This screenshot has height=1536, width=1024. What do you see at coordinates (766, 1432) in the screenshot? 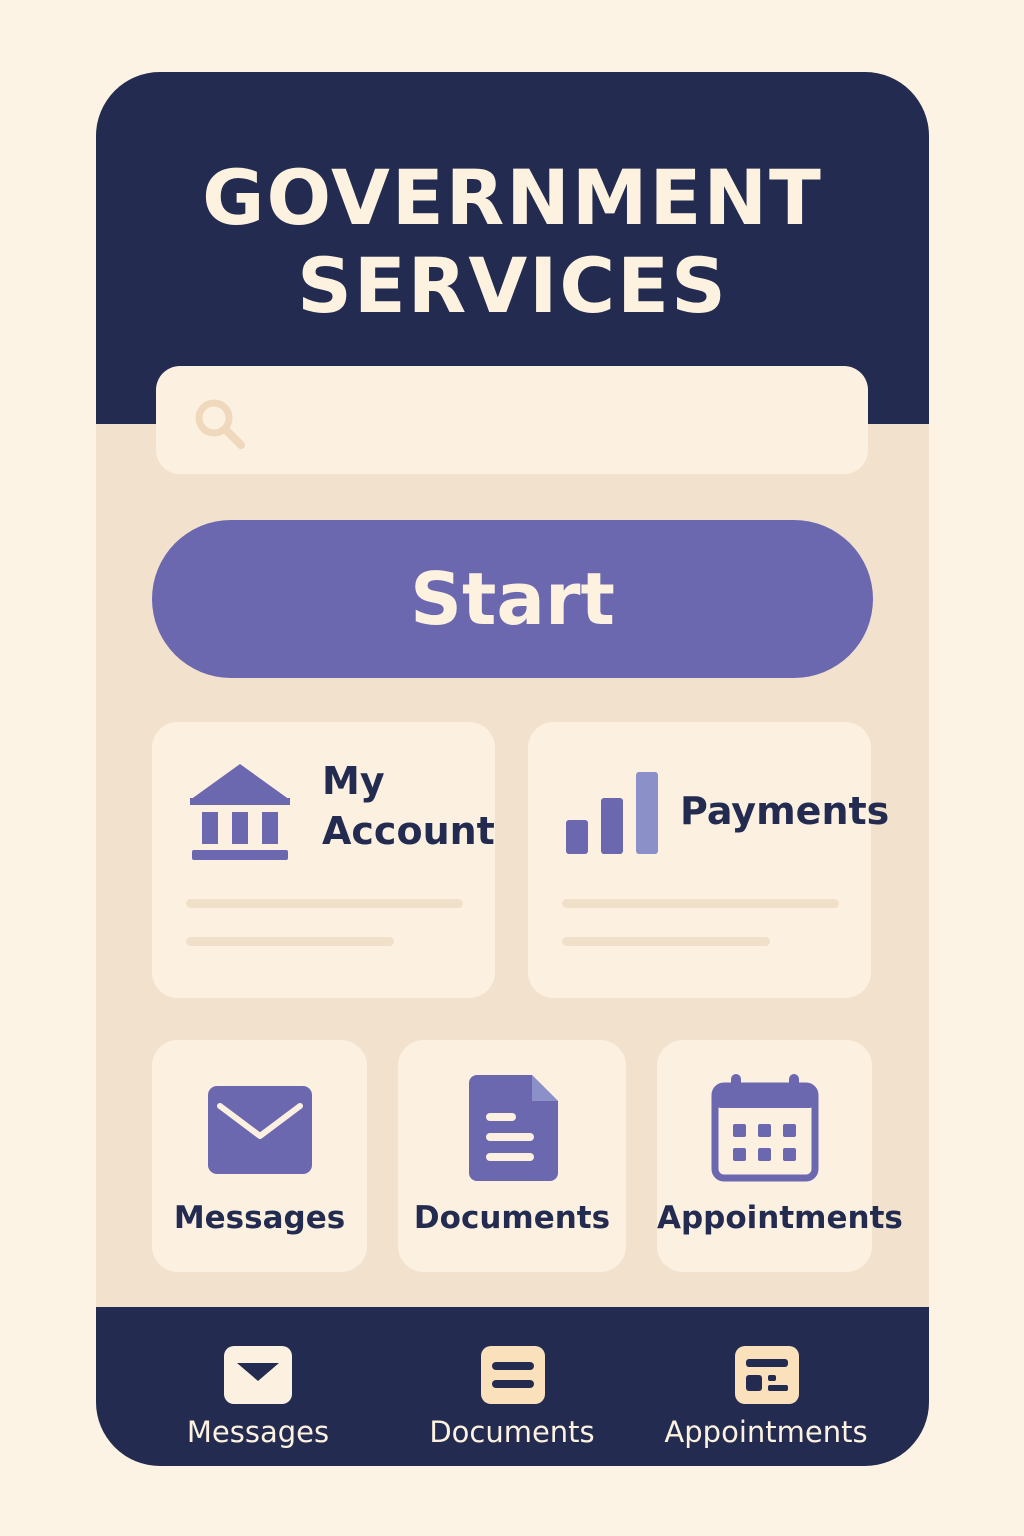
I see `nav-appointments-label: Appointments` at bounding box center [766, 1432].